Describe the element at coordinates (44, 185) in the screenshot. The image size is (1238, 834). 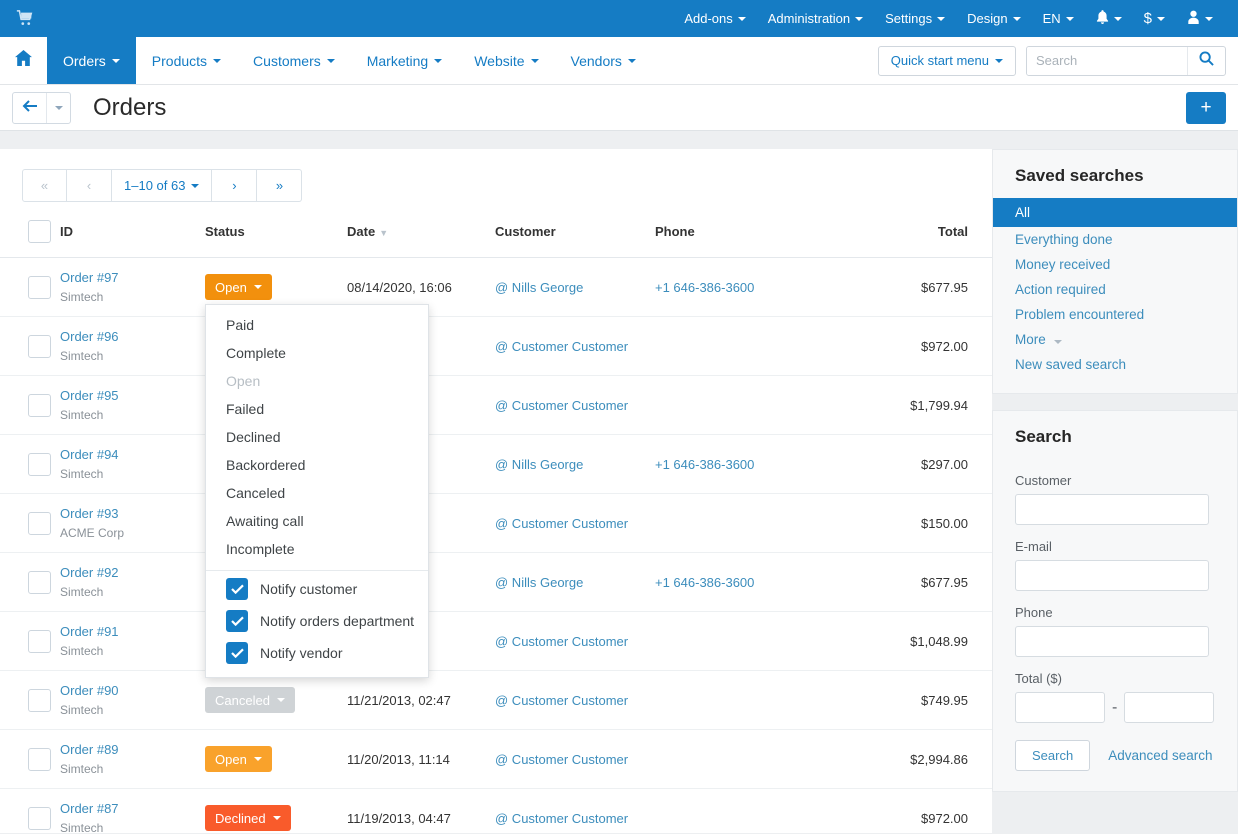
I see `pagination-first: «` at that location.